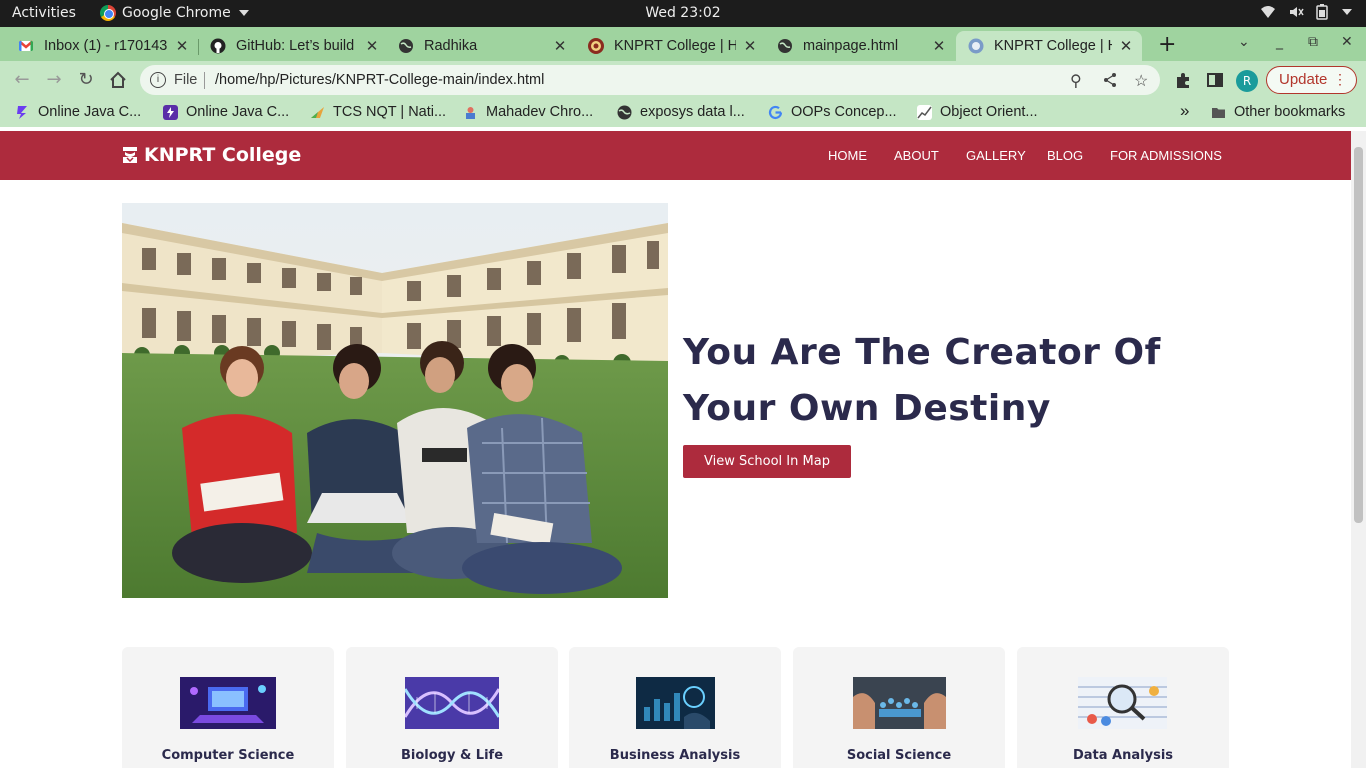 This screenshot has width=1366, height=768. I want to click on app-menu: Google Chrome, so click(174, 13).